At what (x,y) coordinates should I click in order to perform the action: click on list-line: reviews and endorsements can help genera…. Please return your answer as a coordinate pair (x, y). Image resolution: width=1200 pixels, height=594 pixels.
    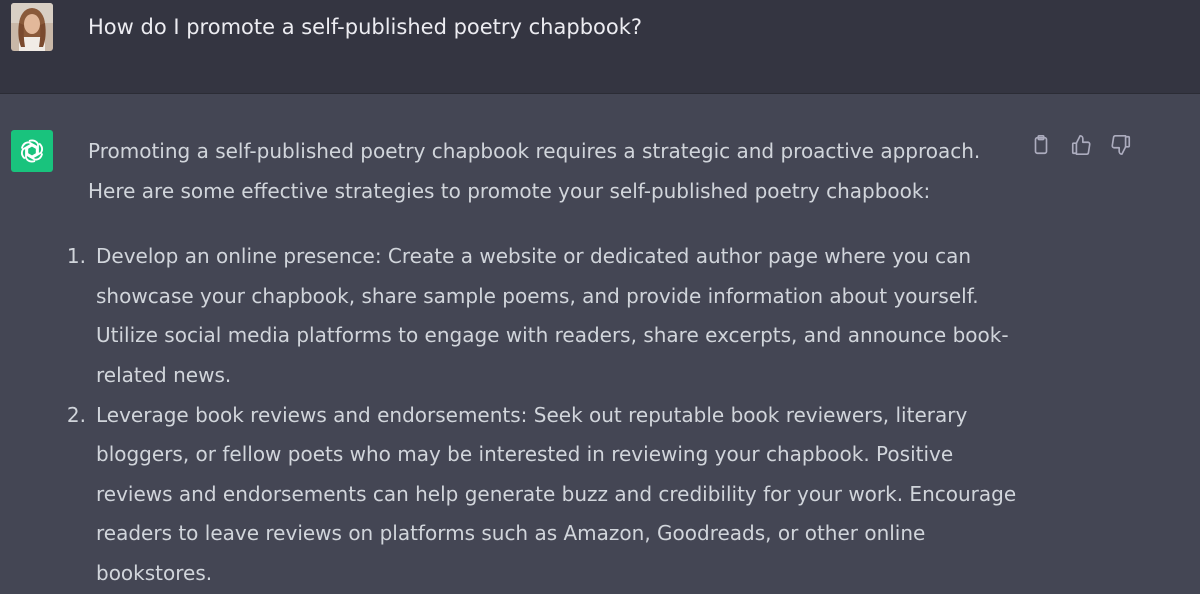
    Looking at the image, I should click on (556, 493).